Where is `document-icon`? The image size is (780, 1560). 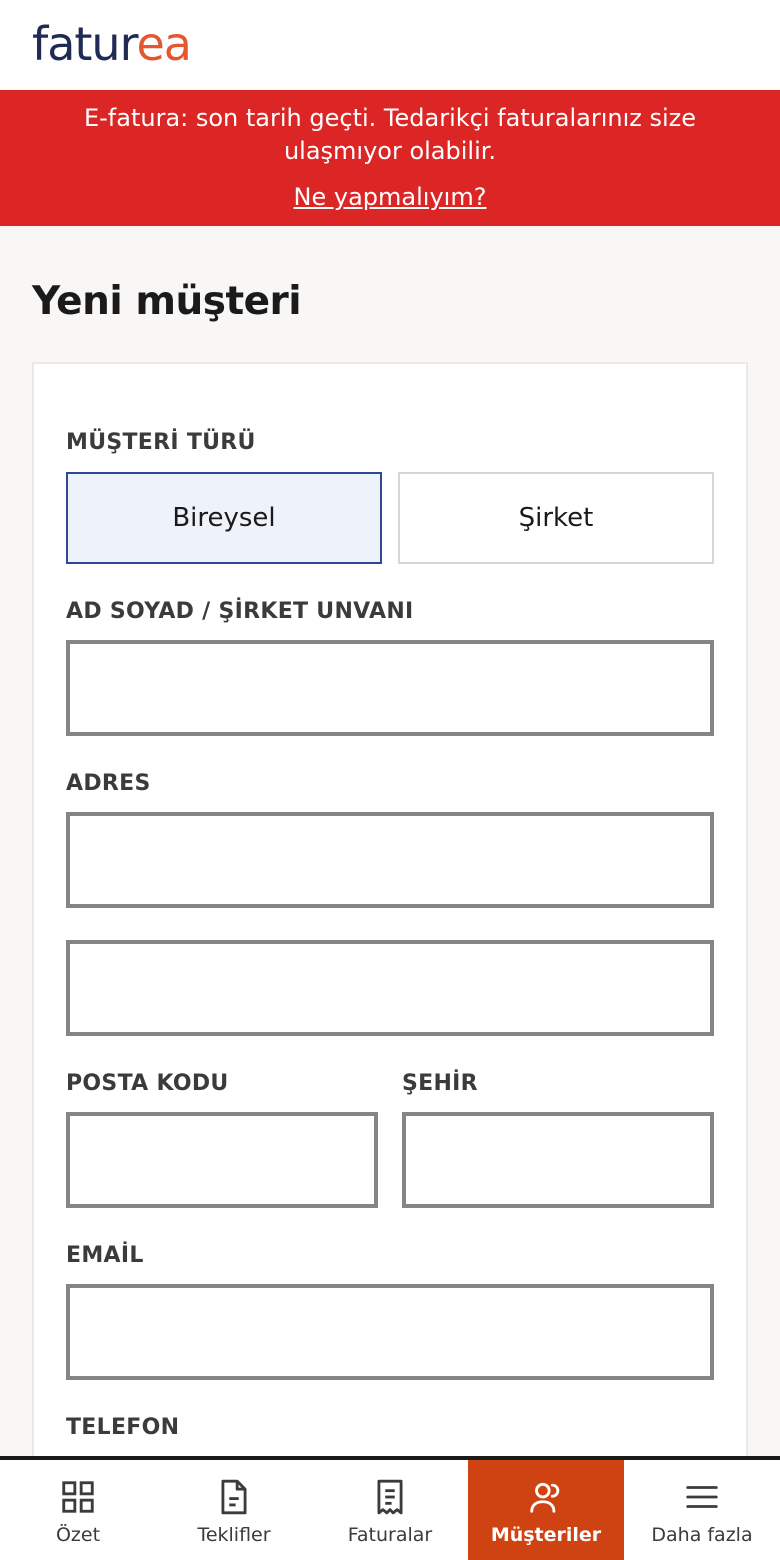 document-icon is located at coordinates (234, 1497).